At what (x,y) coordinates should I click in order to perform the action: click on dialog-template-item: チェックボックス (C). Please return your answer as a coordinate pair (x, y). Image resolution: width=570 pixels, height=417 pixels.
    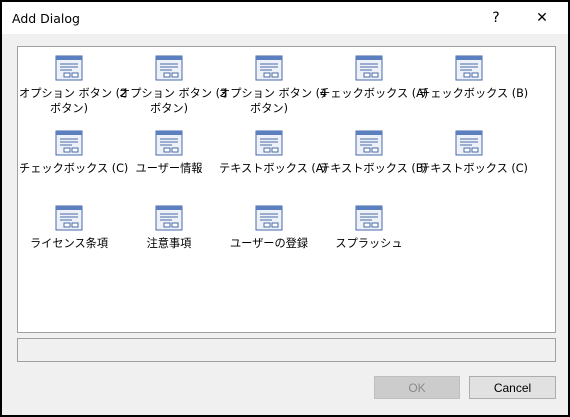
    Looking at the image, I should click on (74, 153).